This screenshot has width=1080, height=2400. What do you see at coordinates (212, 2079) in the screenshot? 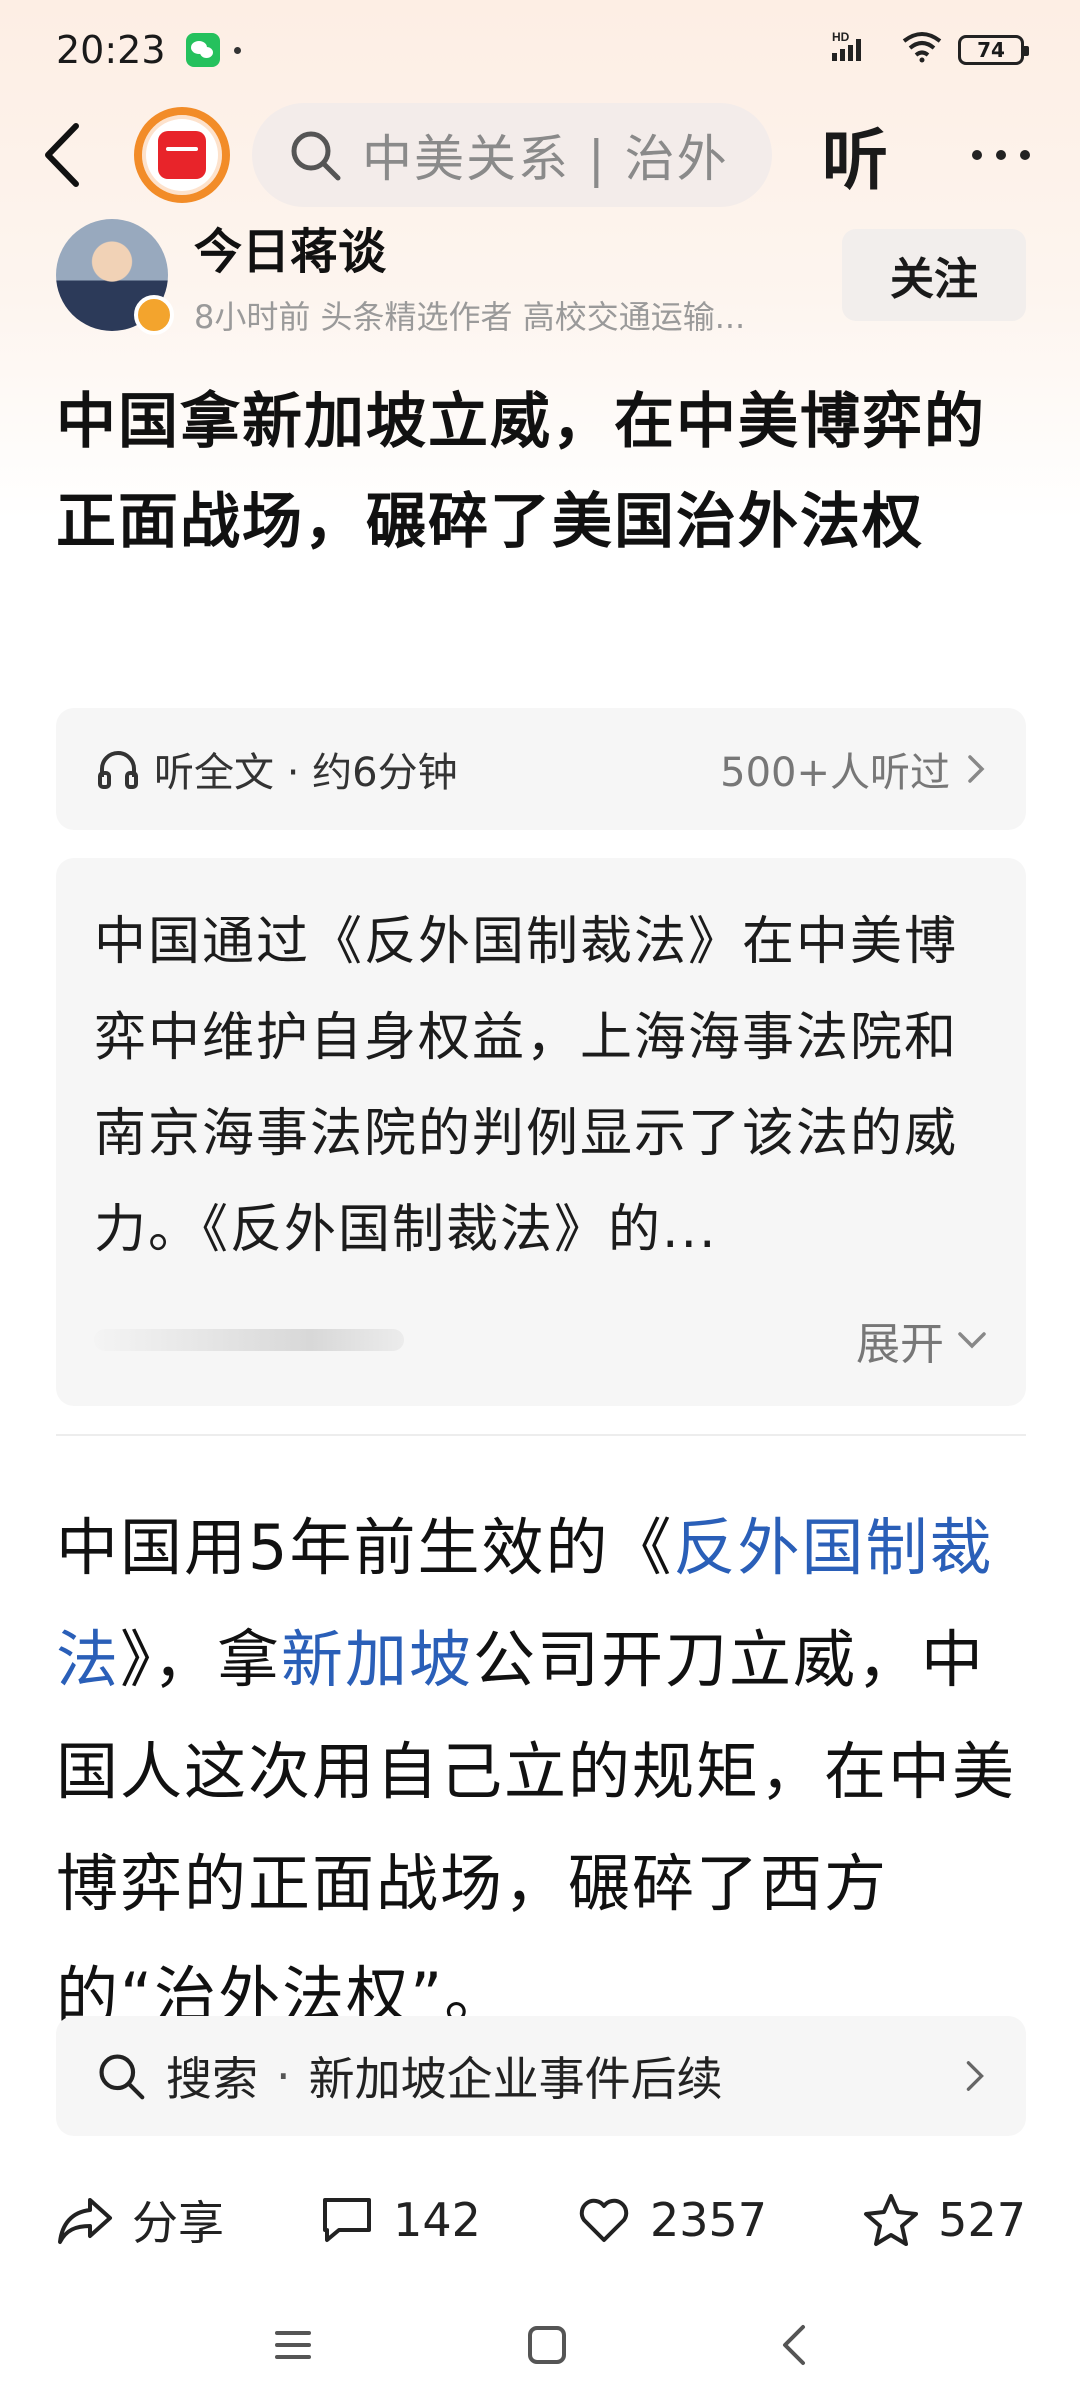
I see `search-prefix: 搜索` at bounding box center [212, 2079].